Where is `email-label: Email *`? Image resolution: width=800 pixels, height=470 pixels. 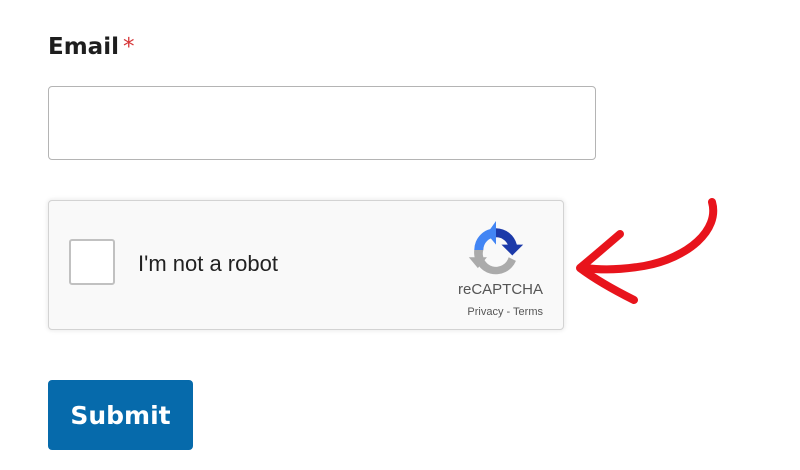 email-label: Email * is located at coordinates (91, 47).